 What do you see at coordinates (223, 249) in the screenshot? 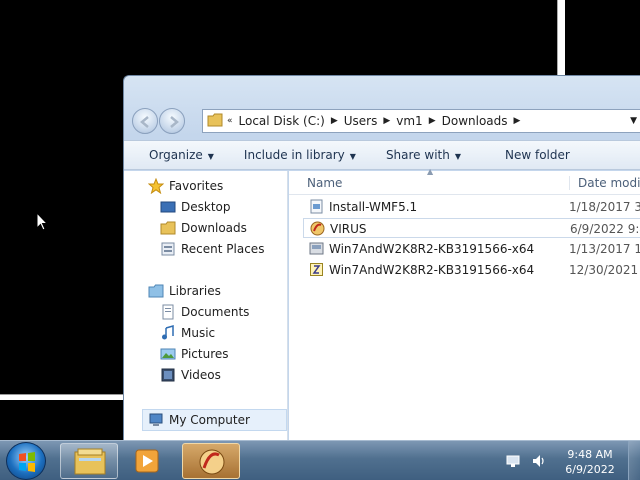
I see `nav-item-label: Recent Places` at bounding box center [223, 249].